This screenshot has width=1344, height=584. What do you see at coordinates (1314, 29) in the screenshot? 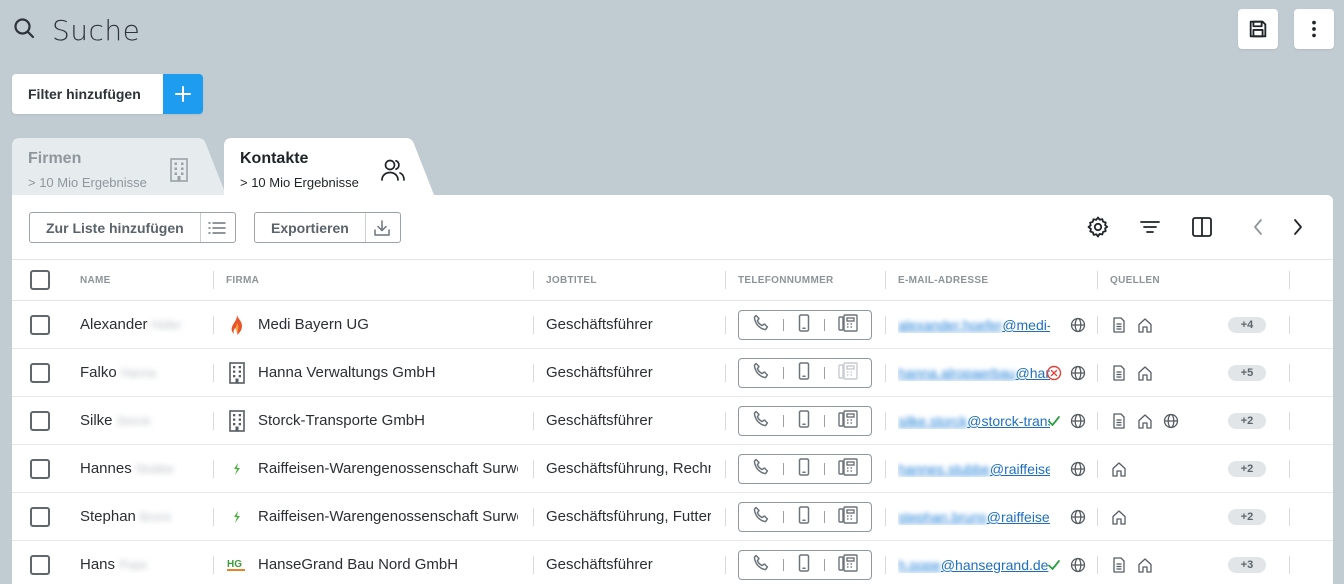
I see `more-options-button` at bounding box center [1314, 29].